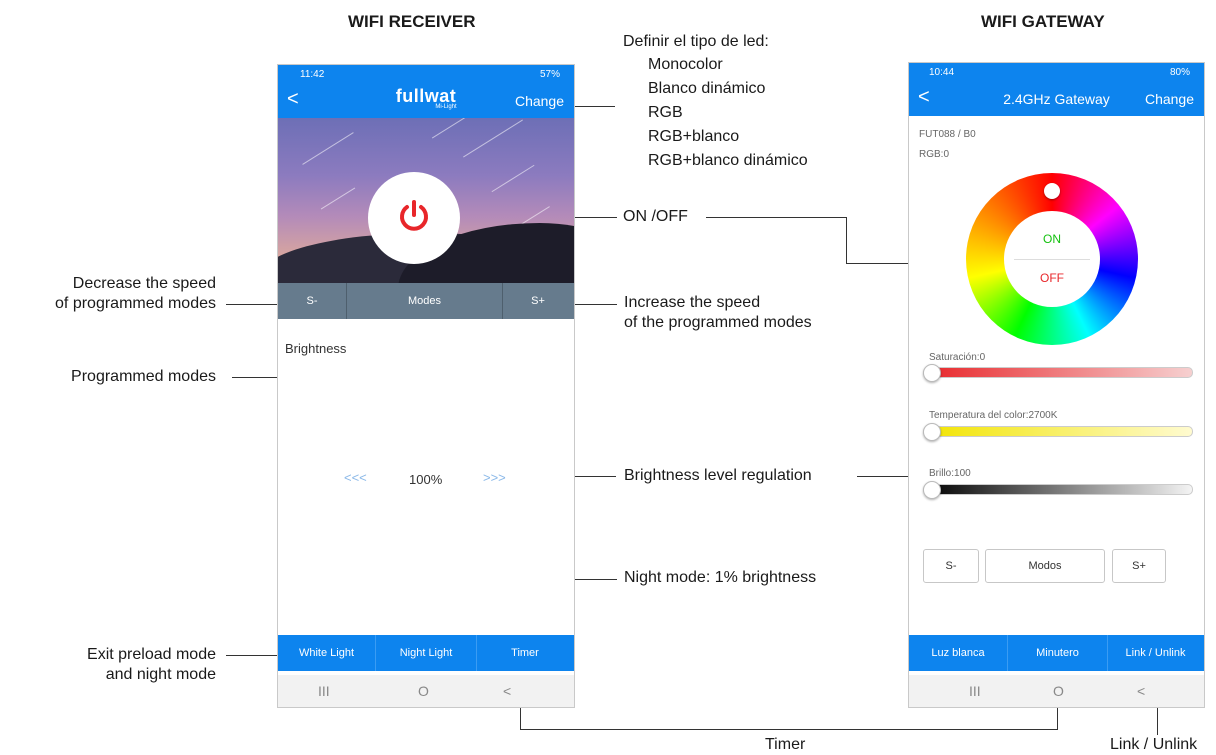 The image size is (1216, 755). Describe the element at coordinates (776, 217) in the screenshot. I see `on-off-connector-right-h` at that location.